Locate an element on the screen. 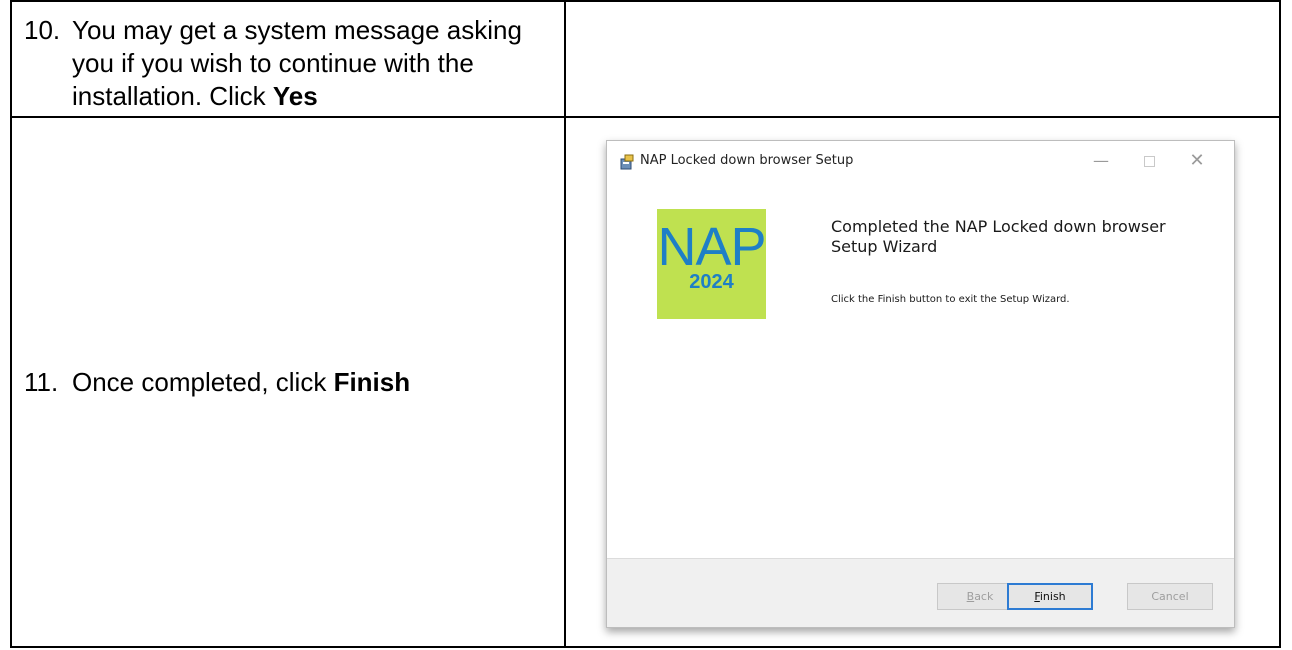  logo-text: NAP is located at coordinates (711, 247).